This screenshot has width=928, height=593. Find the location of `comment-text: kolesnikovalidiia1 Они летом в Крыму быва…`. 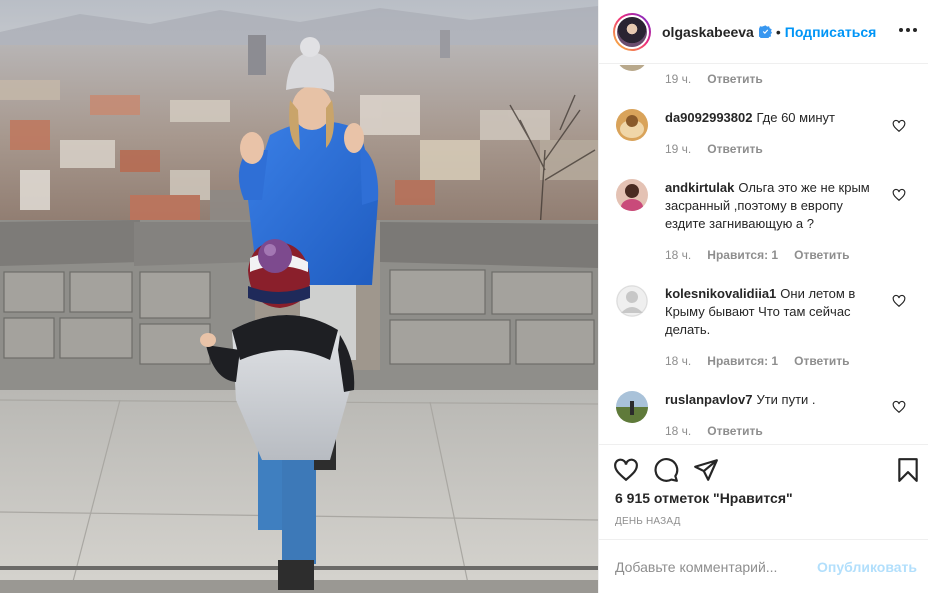

comment-text: kolesnikovalidiia1 Они летом в Крыму быва… is located at coordinates (775, 312).